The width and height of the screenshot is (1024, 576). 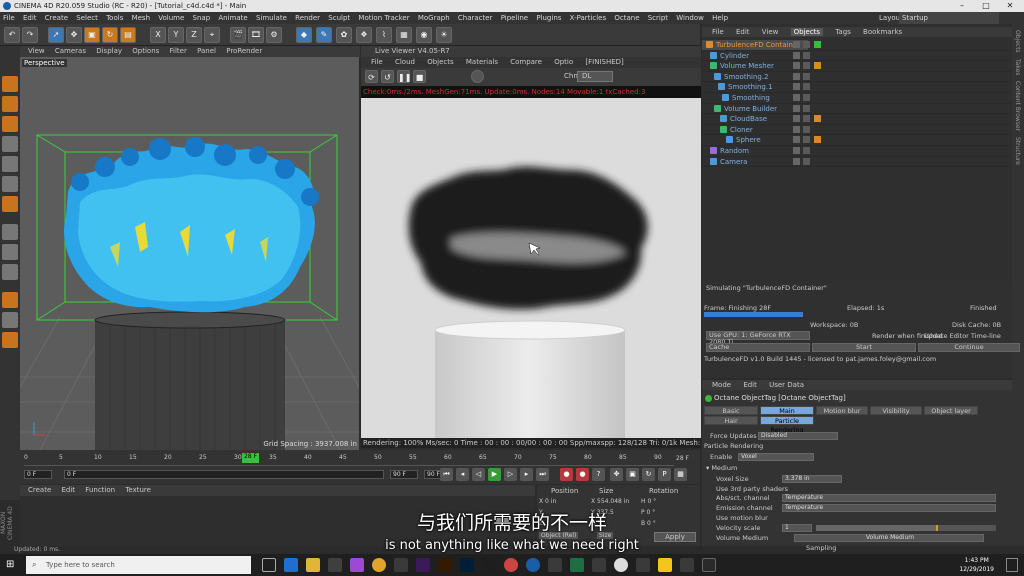 What do you see at coordinates (632, 474) in the screenshot?
I see `scale-key-icon: ▣` at bounding box center [632, 474].